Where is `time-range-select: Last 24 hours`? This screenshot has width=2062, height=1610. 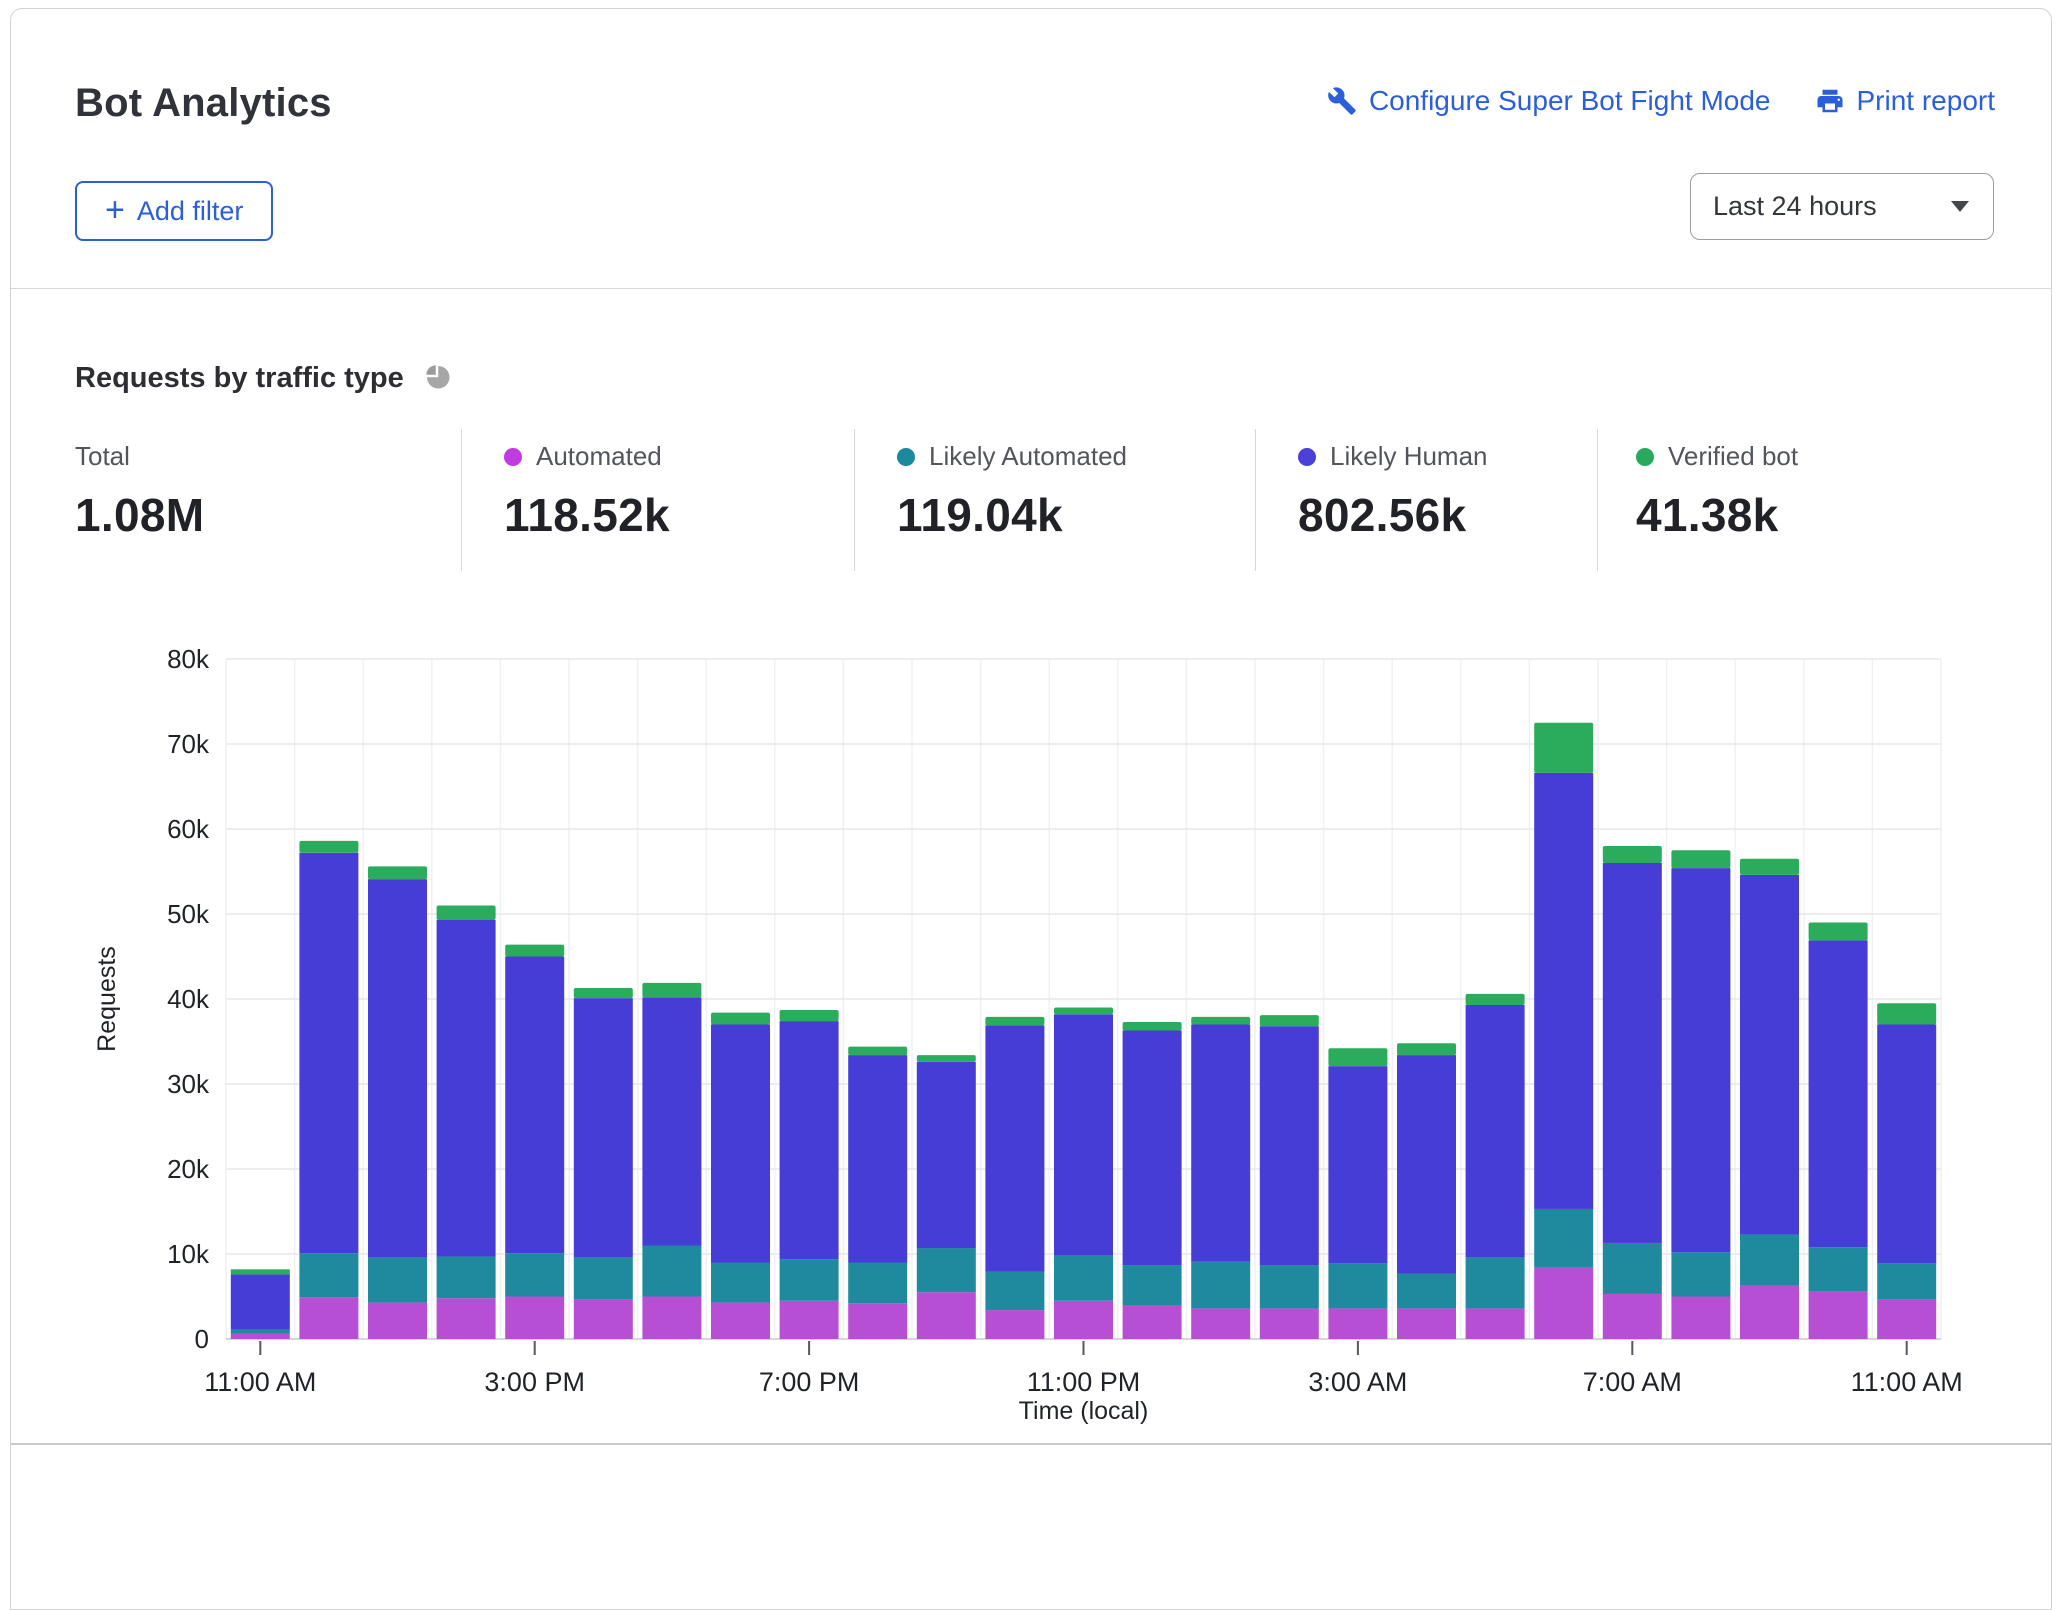 time-range-select: Last 24 hours is located at coordinates (1842, 206).